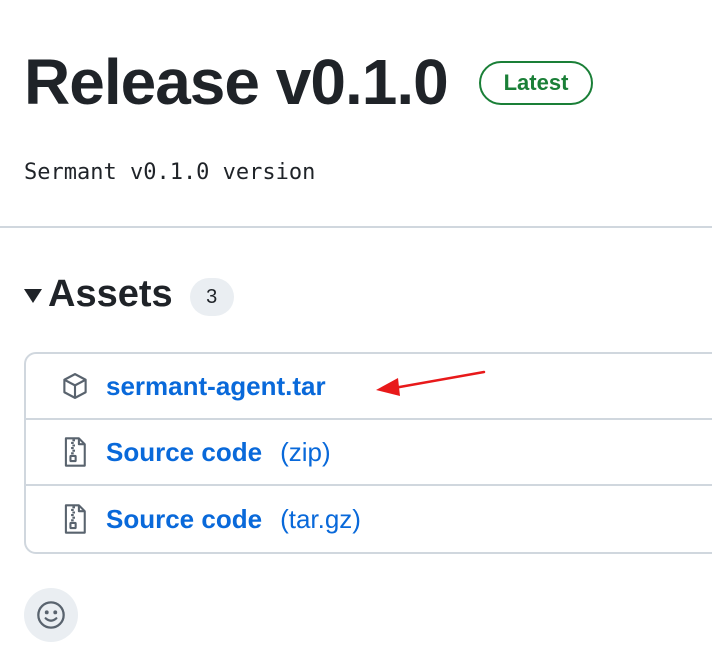 The width and height of the screenshot is (712, 648). I want to click on asset-link-source-zip: Source code, so click(184, 452).